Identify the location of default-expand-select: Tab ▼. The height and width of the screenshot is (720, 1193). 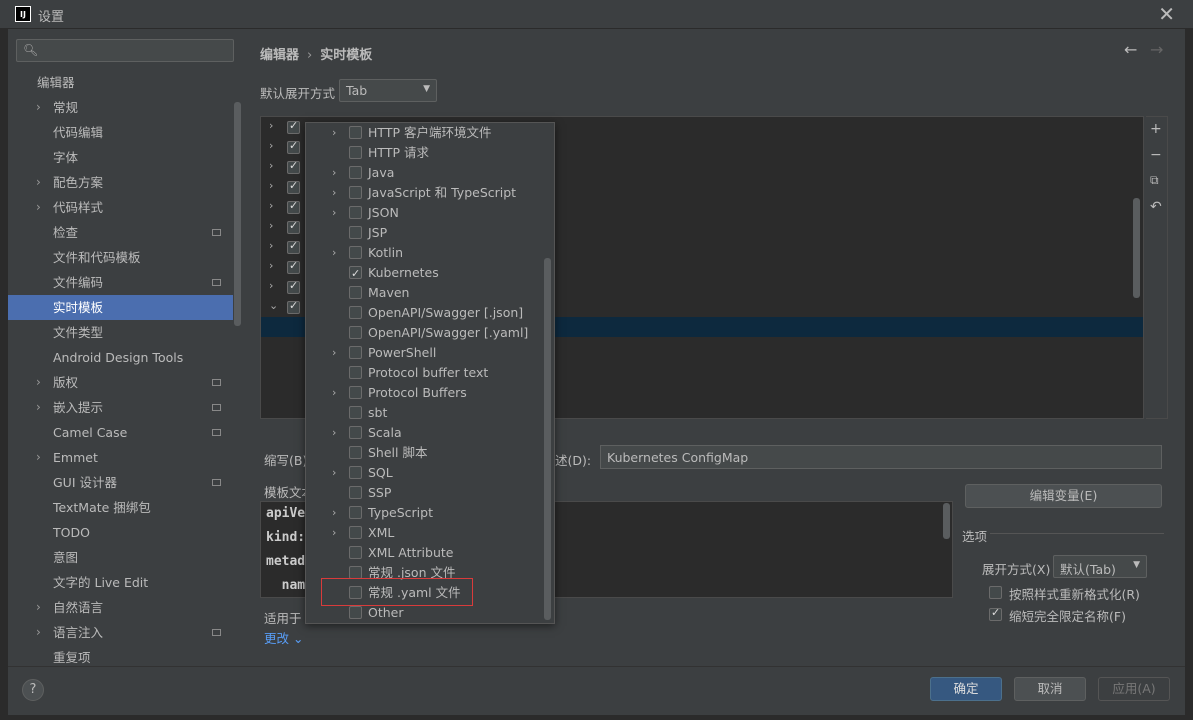
(388, 90).